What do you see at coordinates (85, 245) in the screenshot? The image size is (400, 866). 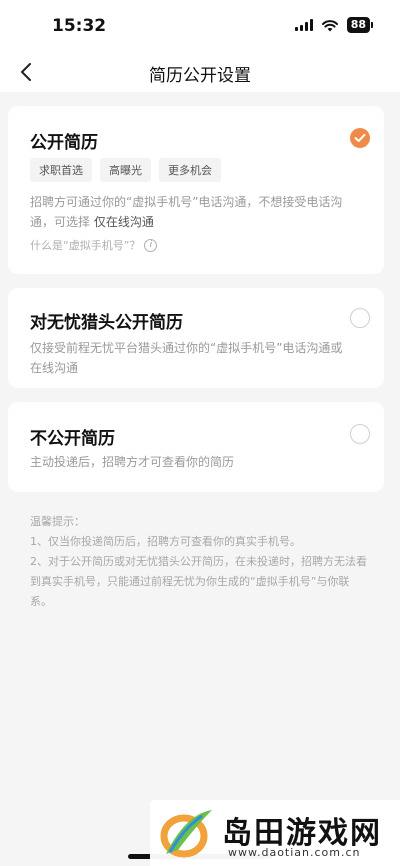 I see `help-link-text: 什么是“虚拟手机号”？` at bounding box center [85, 245].